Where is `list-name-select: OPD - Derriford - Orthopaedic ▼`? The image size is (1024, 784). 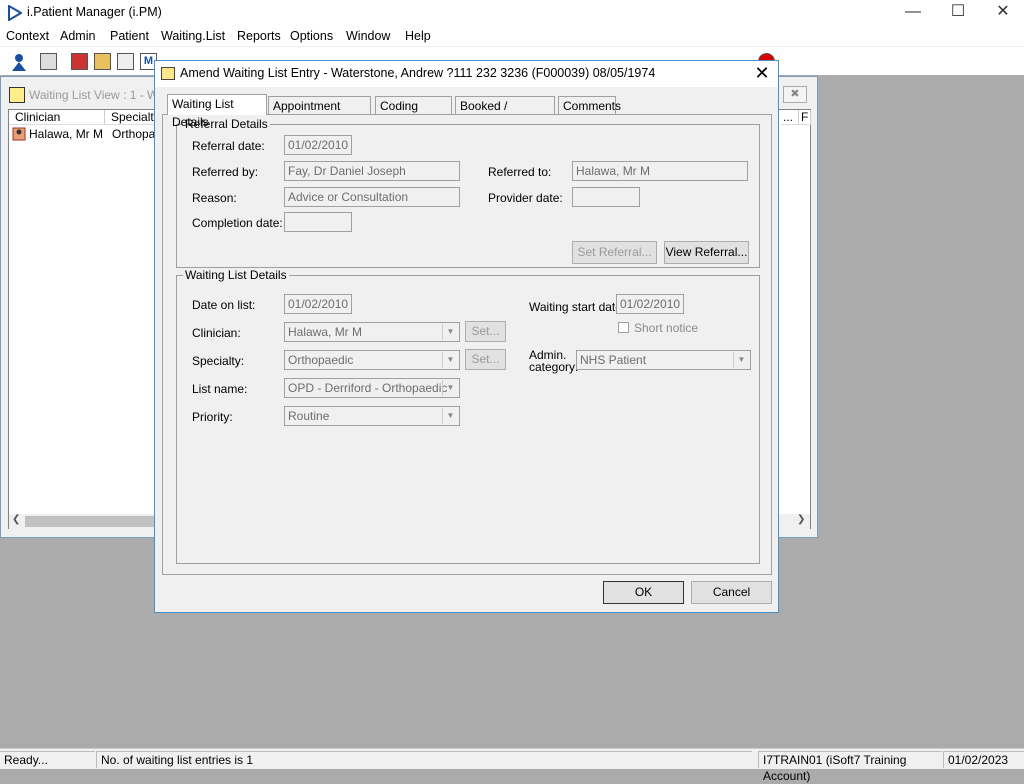
list-name-select: OPD - Derriford - Orthopaedic ▼ is located at coordinates (372, 388).